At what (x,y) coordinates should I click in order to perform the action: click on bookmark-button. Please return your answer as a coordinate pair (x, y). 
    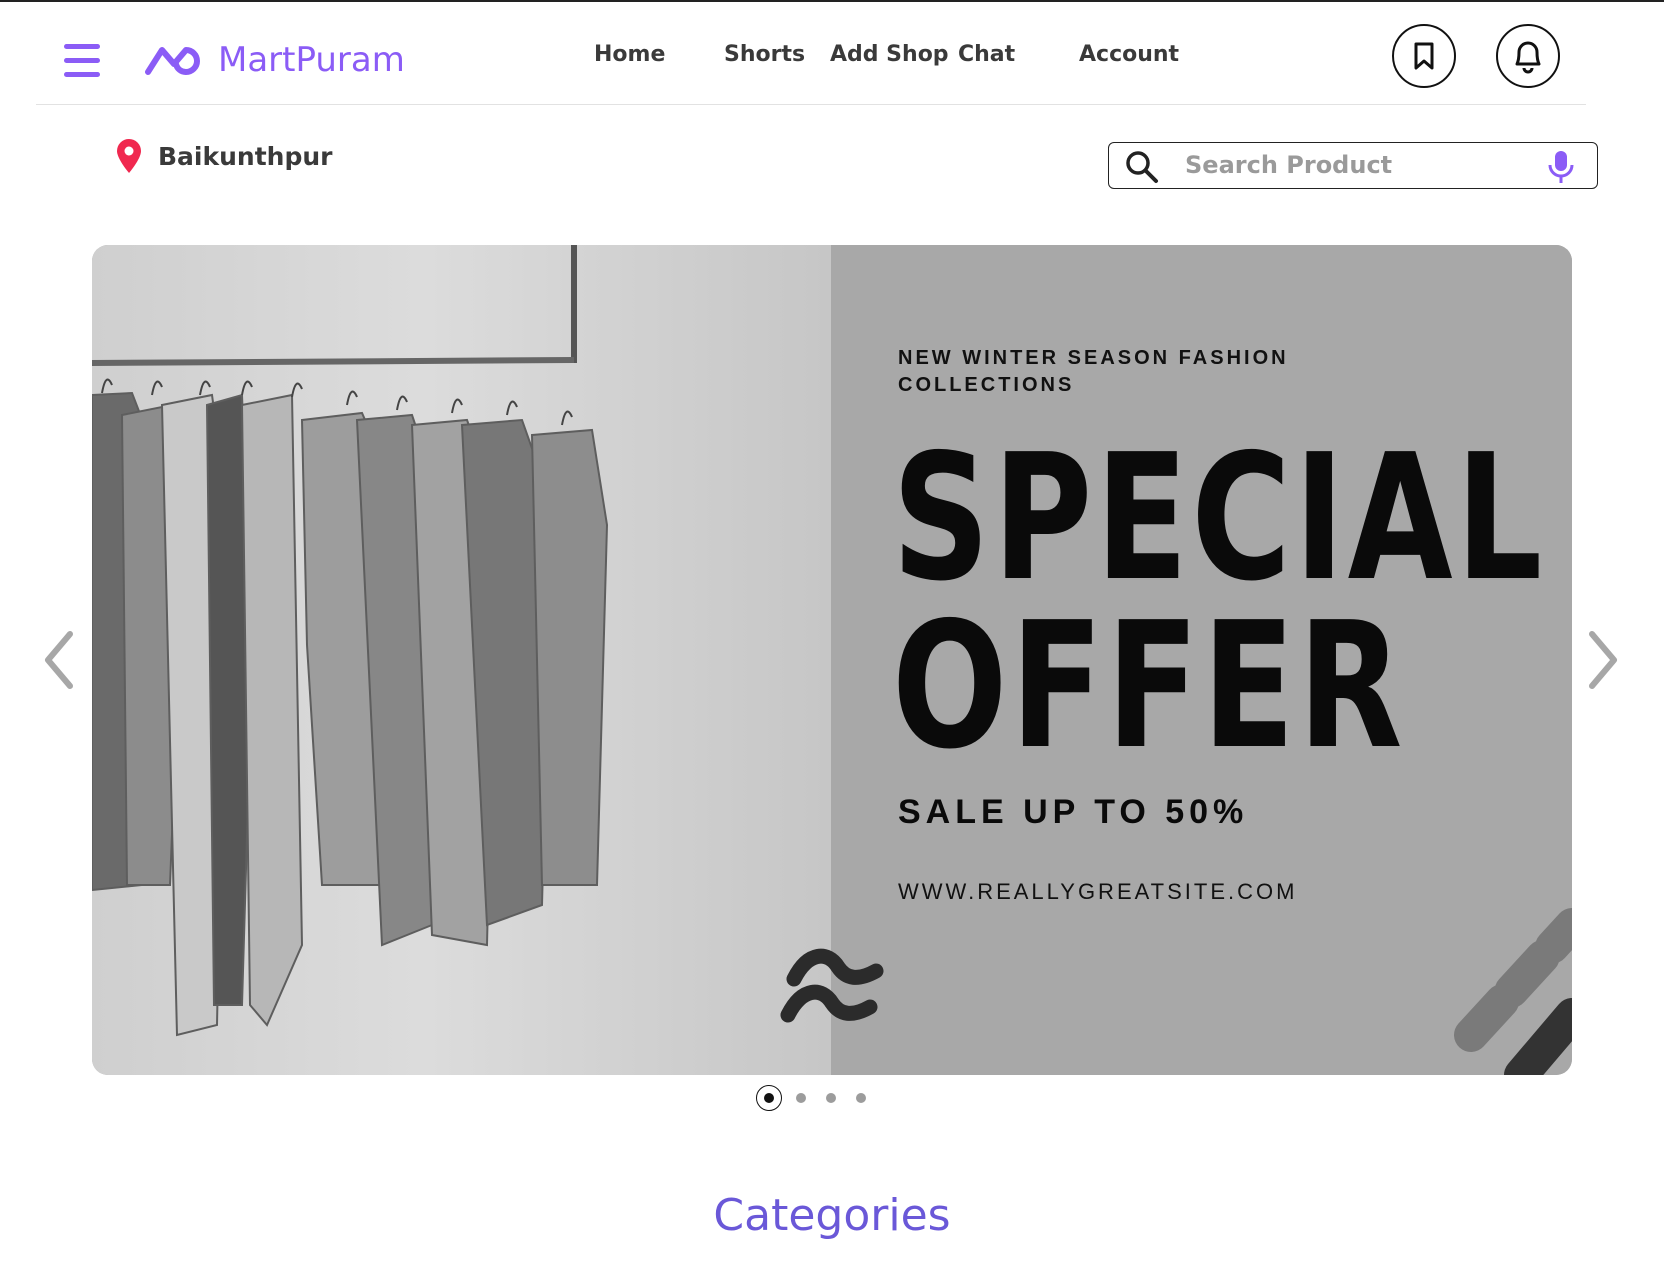
    Looking at the image, I should click on (1424, 56).